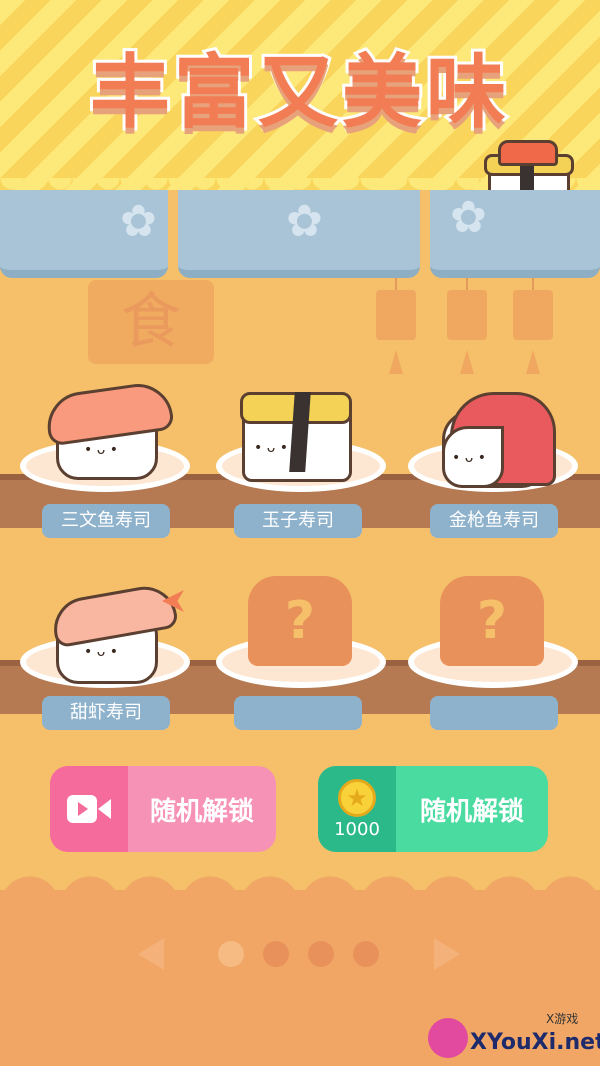 The image size is (600, 1066). What do you see at coordinates (151, 954) in the screenshot?
I see `prev-page-arrow-icon` at bounding box center [151, 954].